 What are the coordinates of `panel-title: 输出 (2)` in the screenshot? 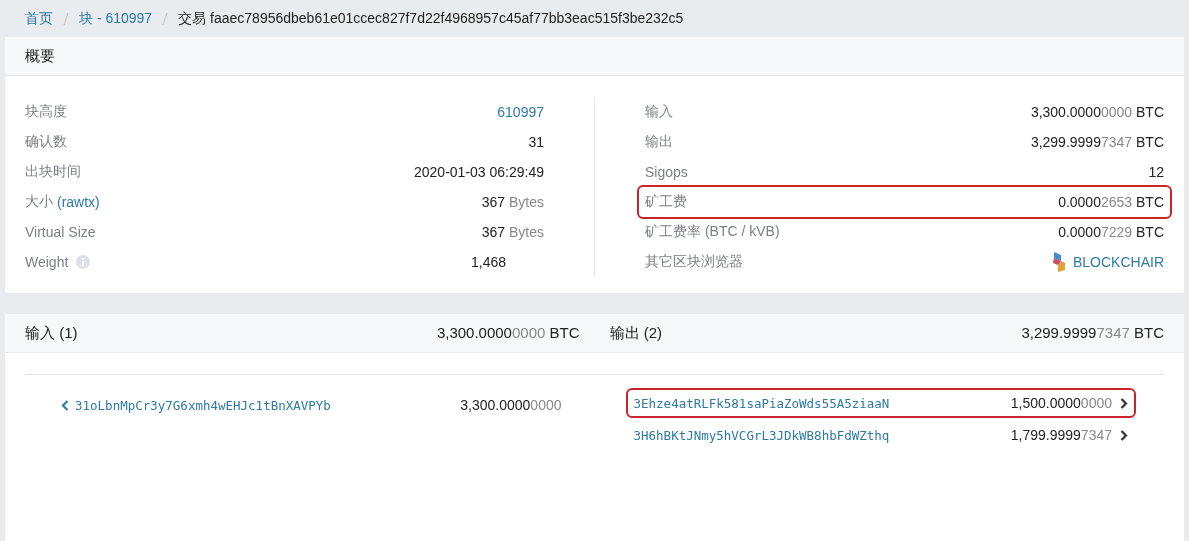 It's located at (635, 333).